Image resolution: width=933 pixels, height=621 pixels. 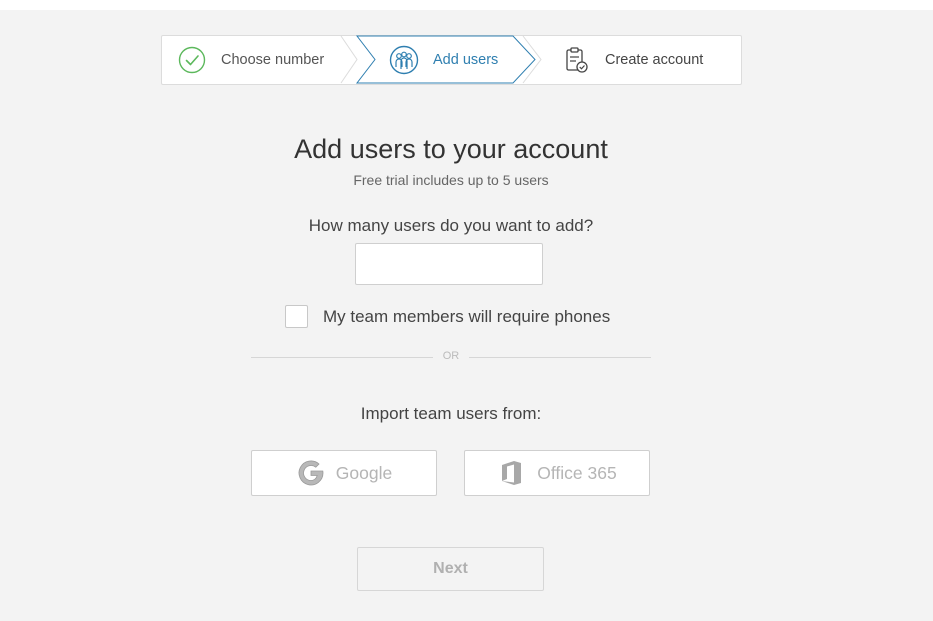 I want to click on import-label: Import team users from:, so click(x=451, y=413).